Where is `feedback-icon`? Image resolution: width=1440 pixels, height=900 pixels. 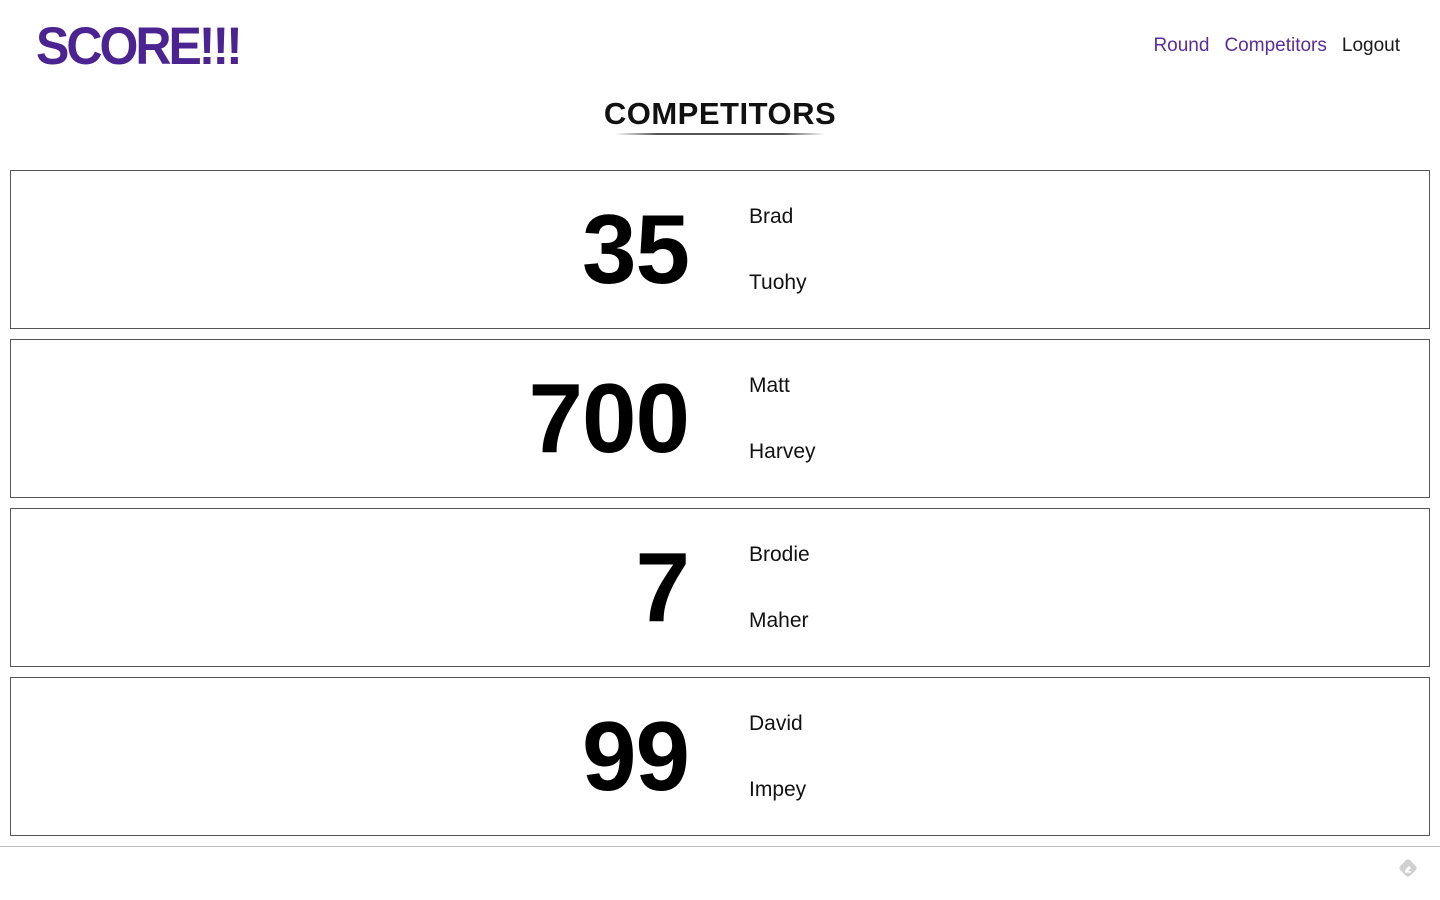 feedback-icon is located at coordinates (1408, 868).